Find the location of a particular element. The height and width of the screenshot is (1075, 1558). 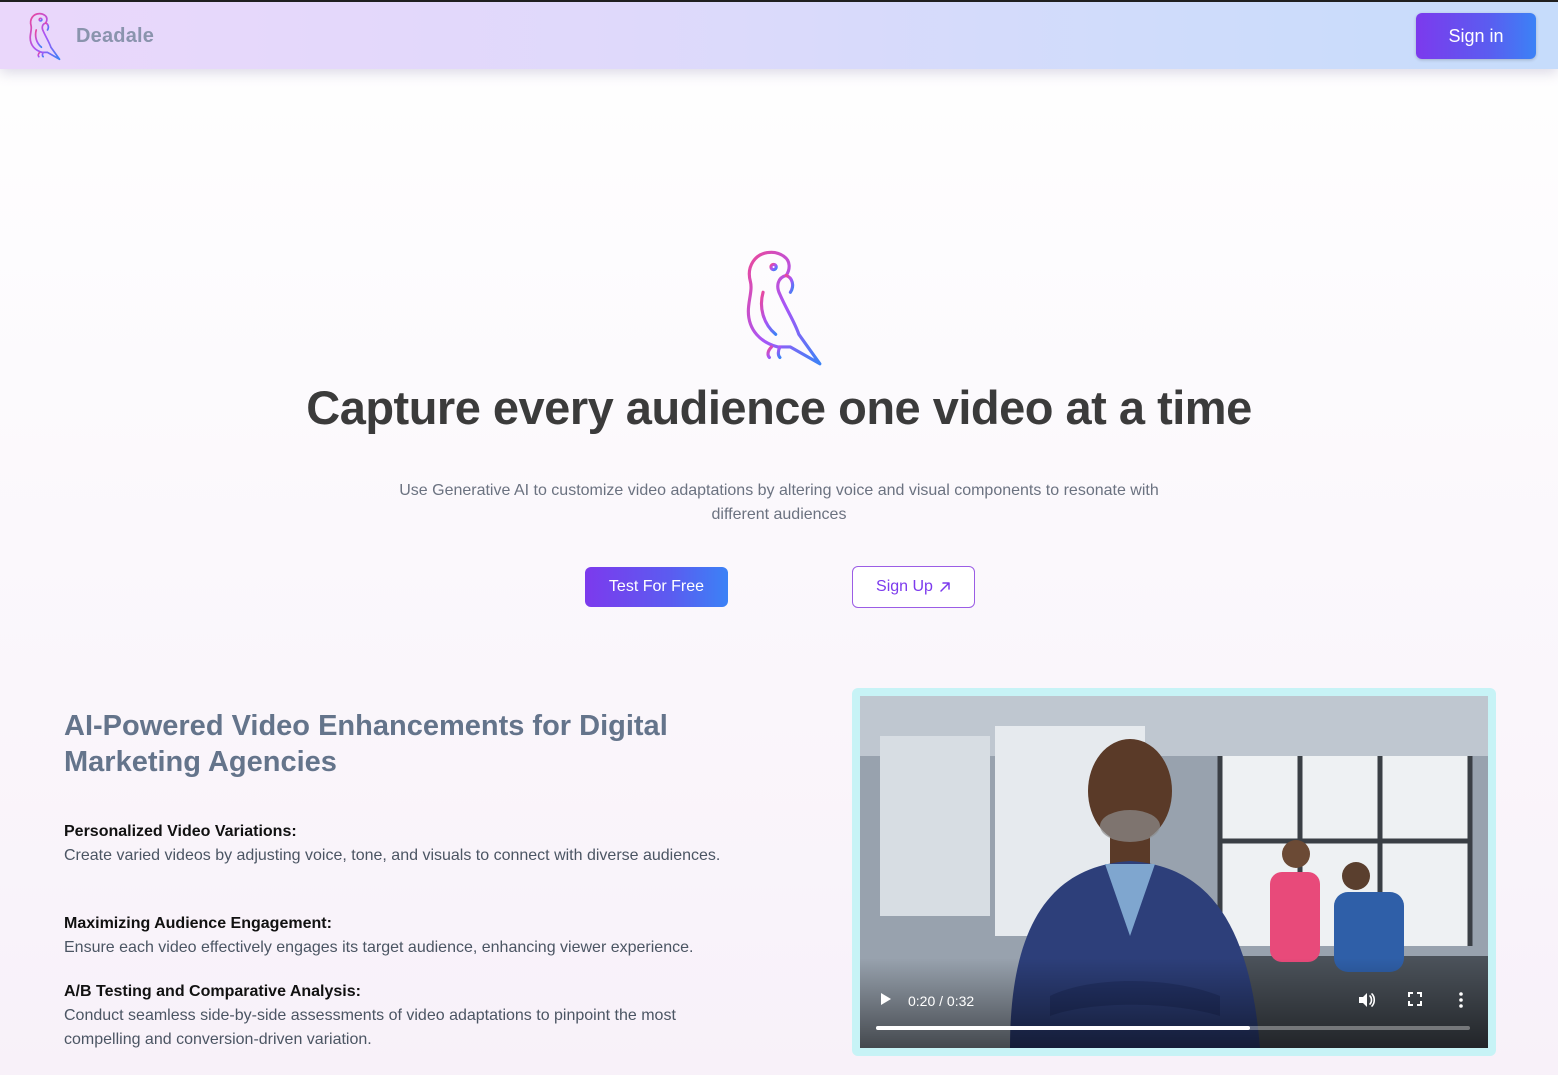

test-for-free-button: Test For Free is located at coordinates (656, 587).